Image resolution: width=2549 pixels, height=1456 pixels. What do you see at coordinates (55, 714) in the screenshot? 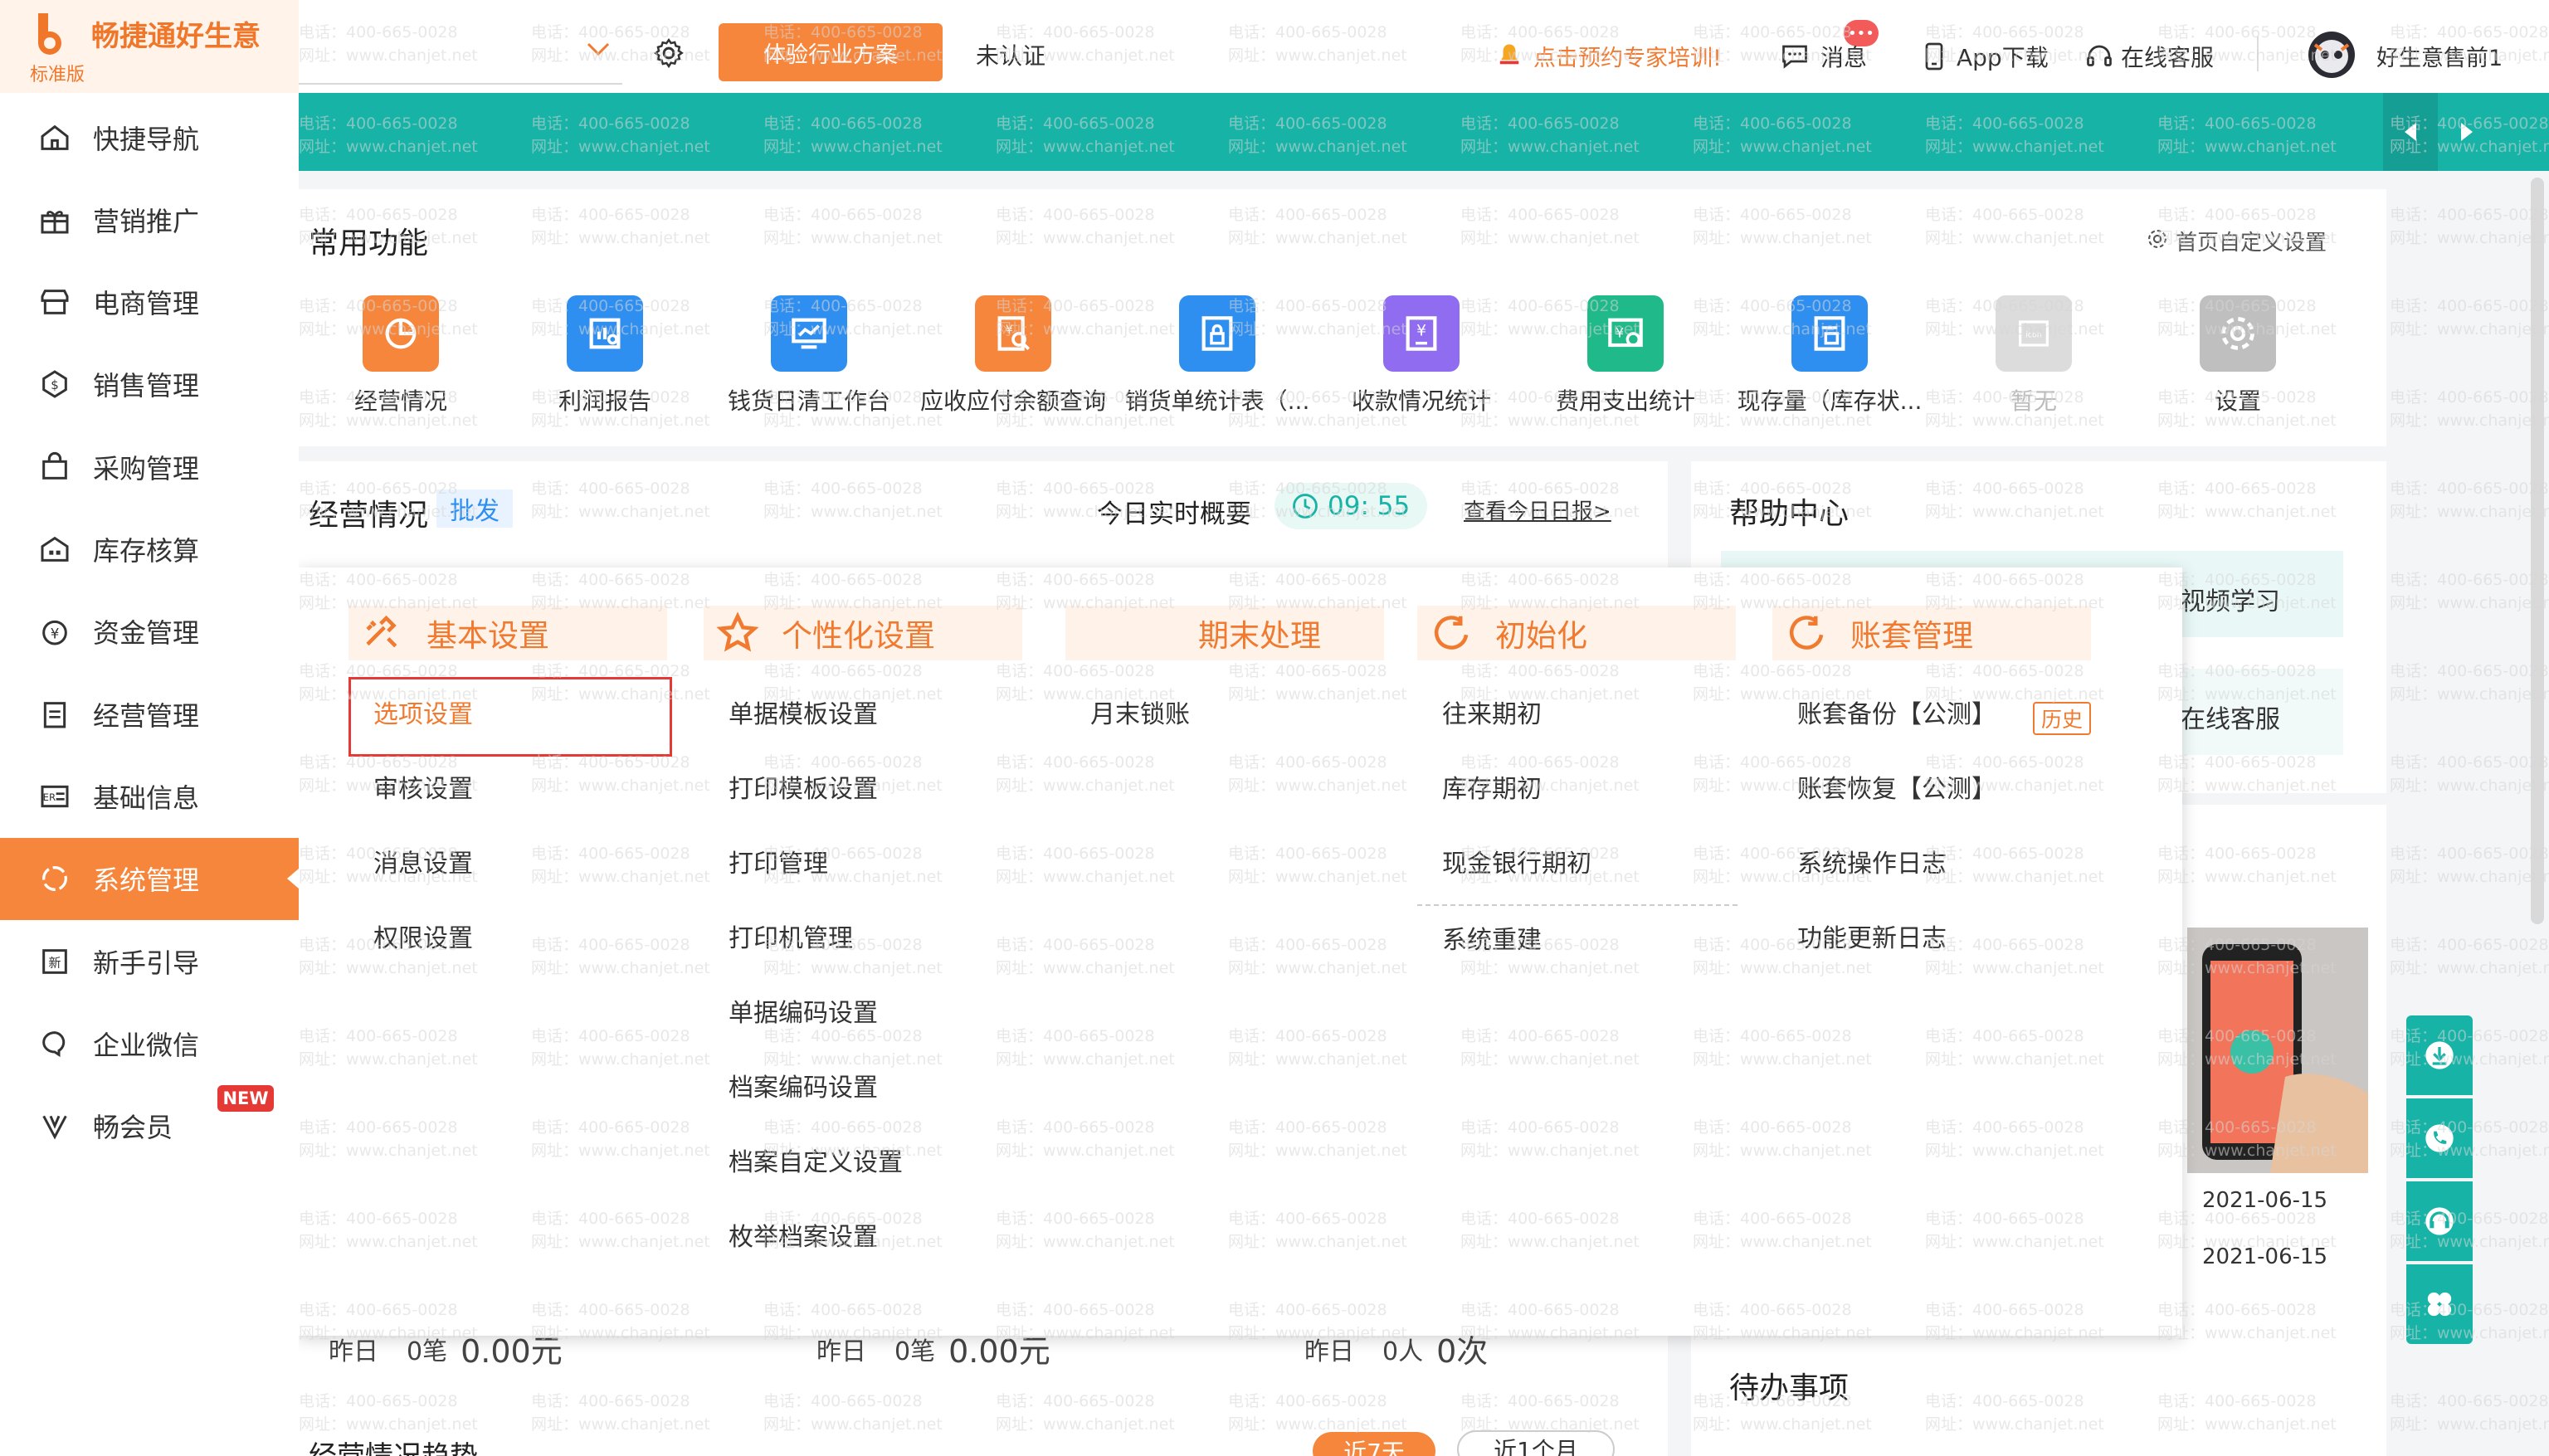
I see `clipboard-icon` at bounding box center [55, 714].